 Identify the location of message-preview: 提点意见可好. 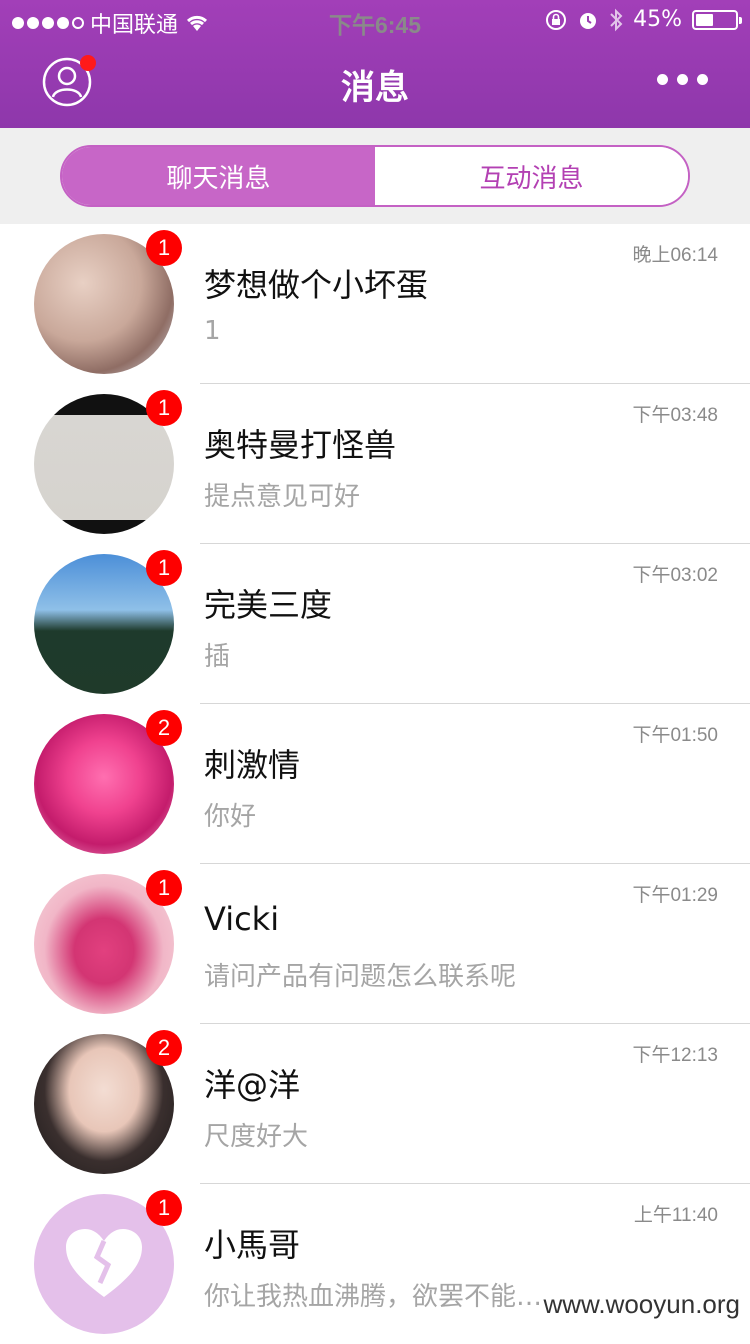
(374, 494).